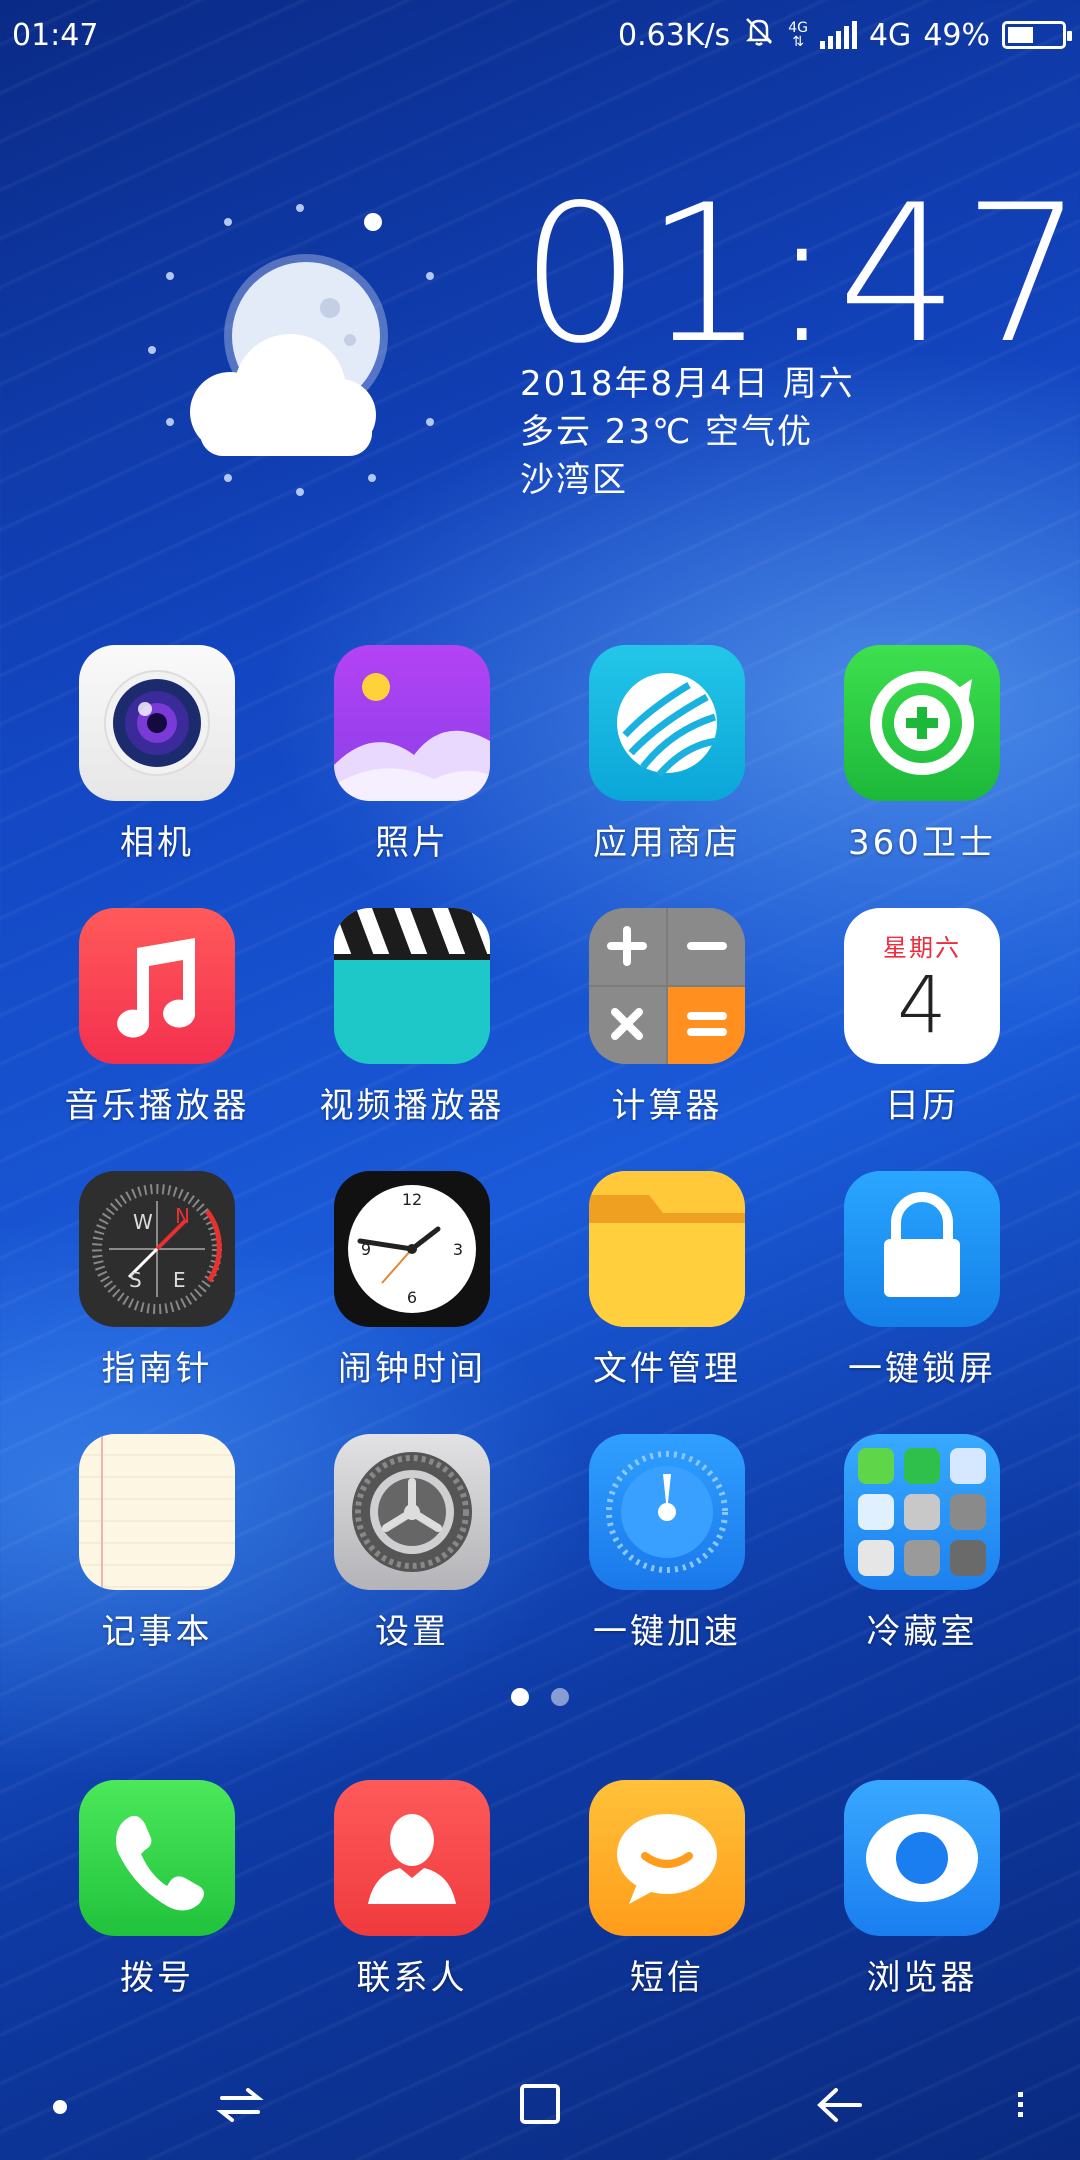 The height and width of the screenshot is (2160, 1080). What do you see at coordinates (157, 723) in the screenshot?
I see `camera-icon` at bounding box center [157, 723].